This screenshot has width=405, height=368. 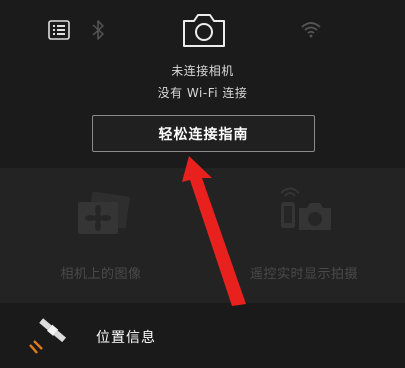 I want to click on list-icon, so click(x=59, y=30).